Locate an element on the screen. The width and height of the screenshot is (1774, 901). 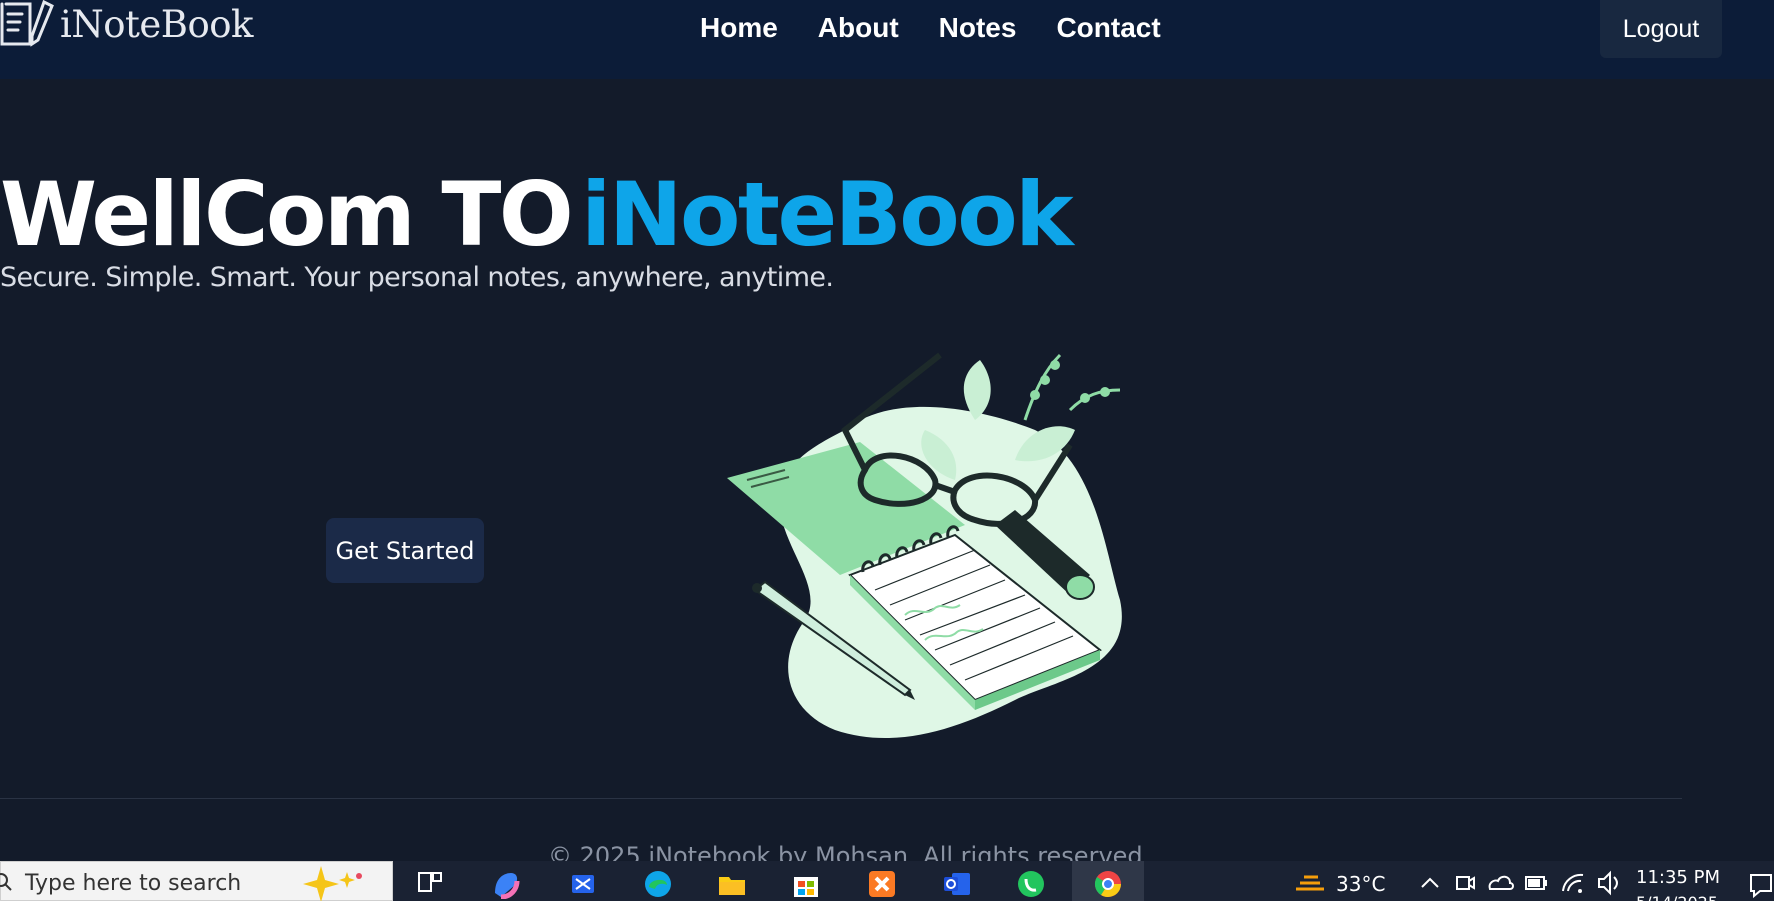
taskbar-search: Type here to search is located at coordinates (196, 881).